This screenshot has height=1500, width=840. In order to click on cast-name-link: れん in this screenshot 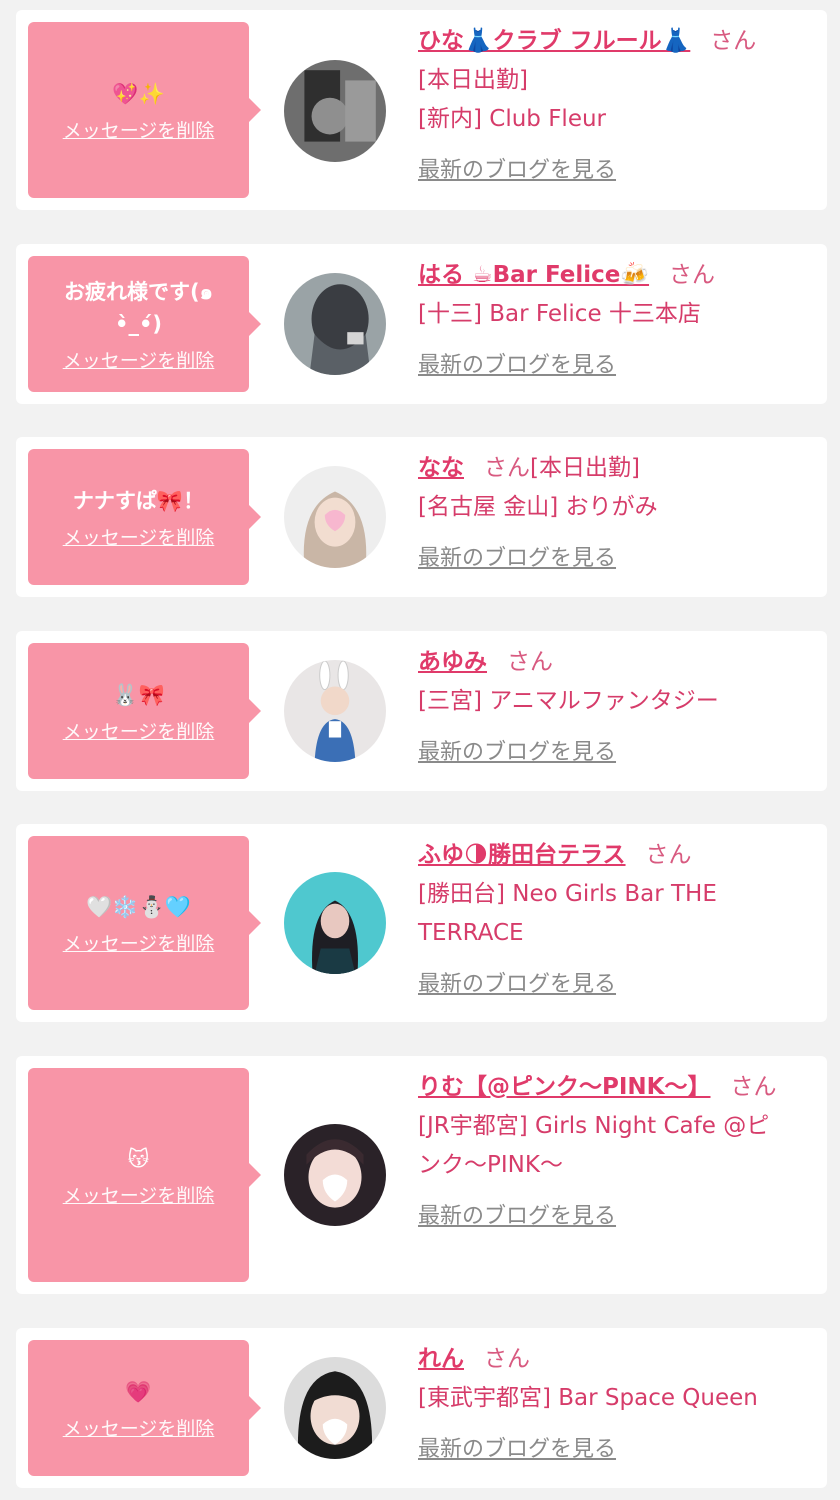, I will do `click(441, 1359)`.